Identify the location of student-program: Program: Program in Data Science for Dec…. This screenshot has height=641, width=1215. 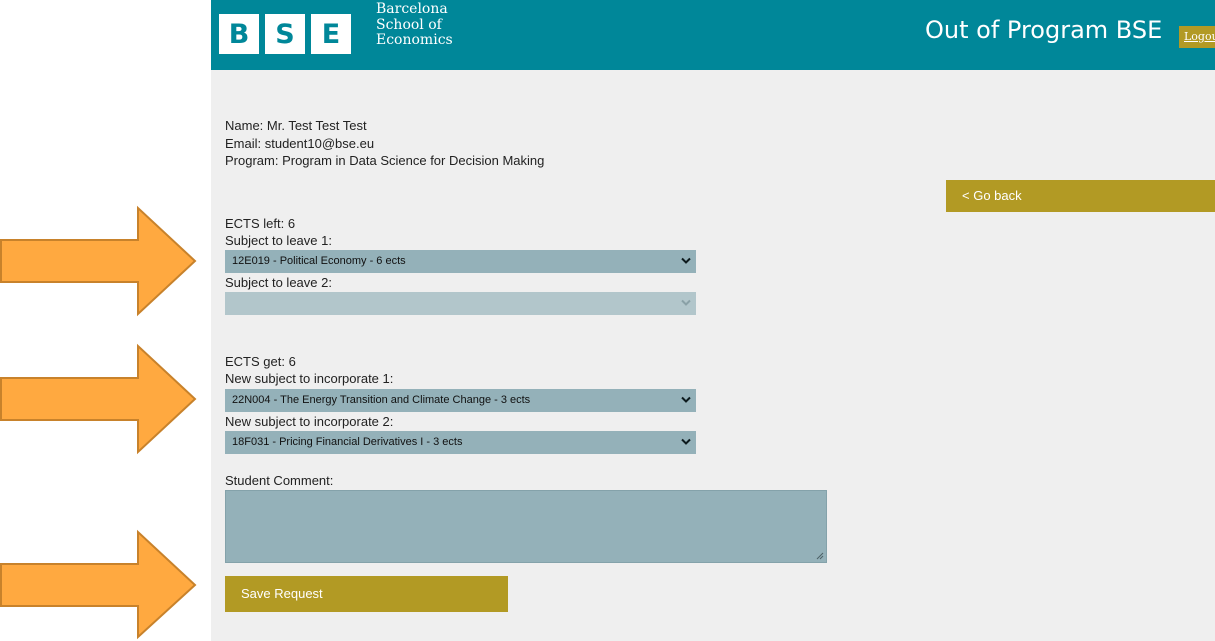
(385, 160).